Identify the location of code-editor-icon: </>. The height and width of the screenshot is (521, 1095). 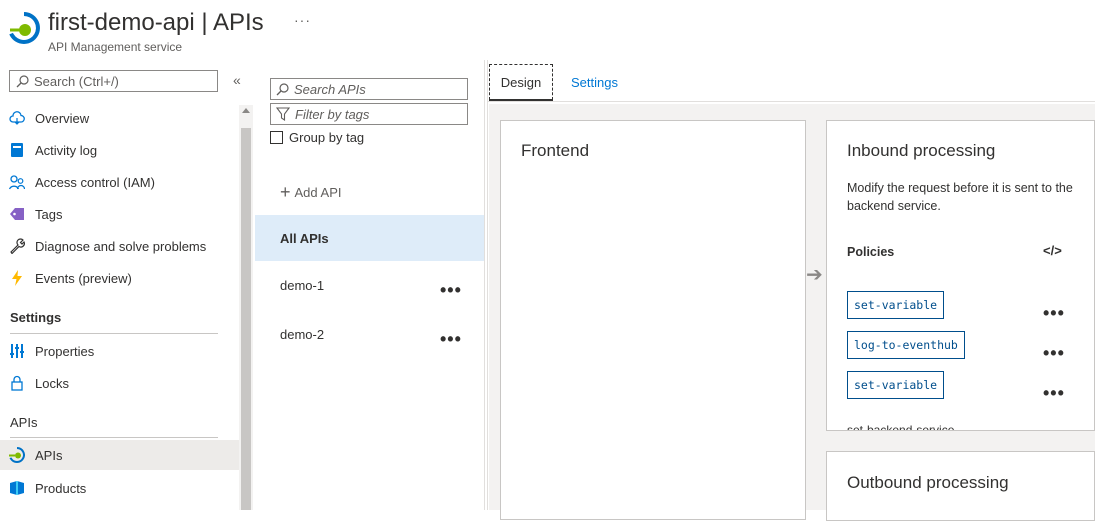
(1052, 250).